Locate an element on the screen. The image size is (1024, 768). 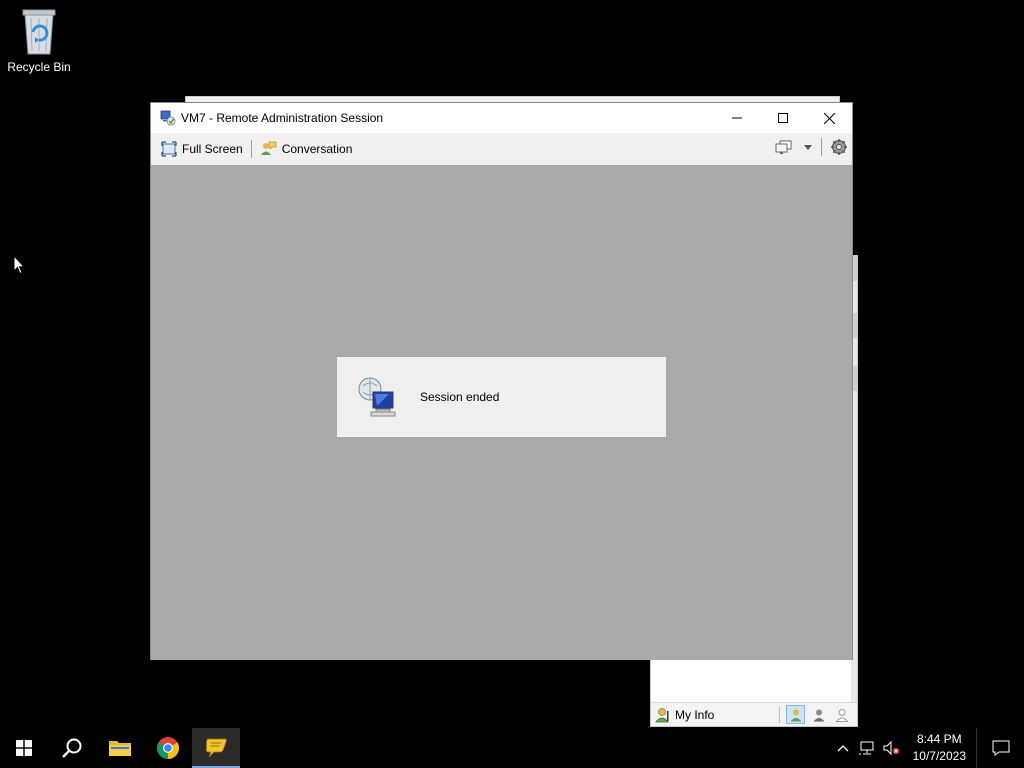
show-hidden-icons-button is located at coordinates (843, 748).